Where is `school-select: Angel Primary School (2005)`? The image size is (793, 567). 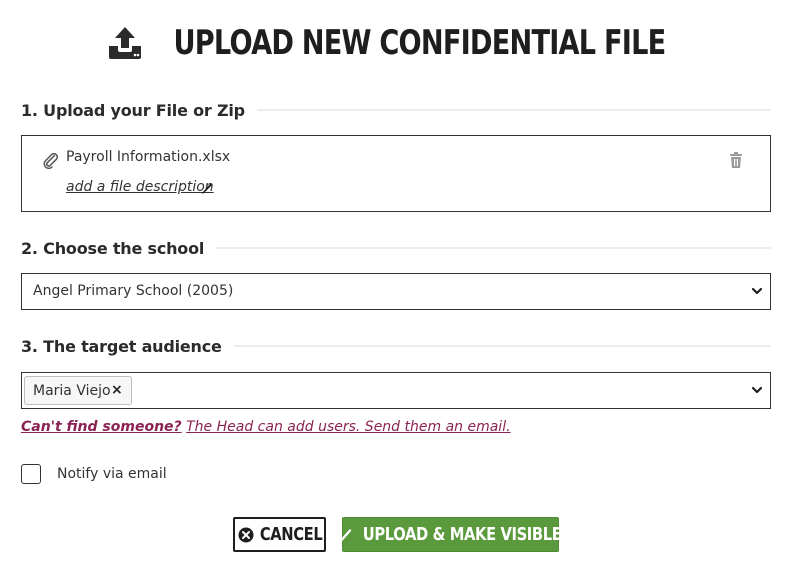 school-select: Angel Primary School (2005) is located at coordinates (396, 291).